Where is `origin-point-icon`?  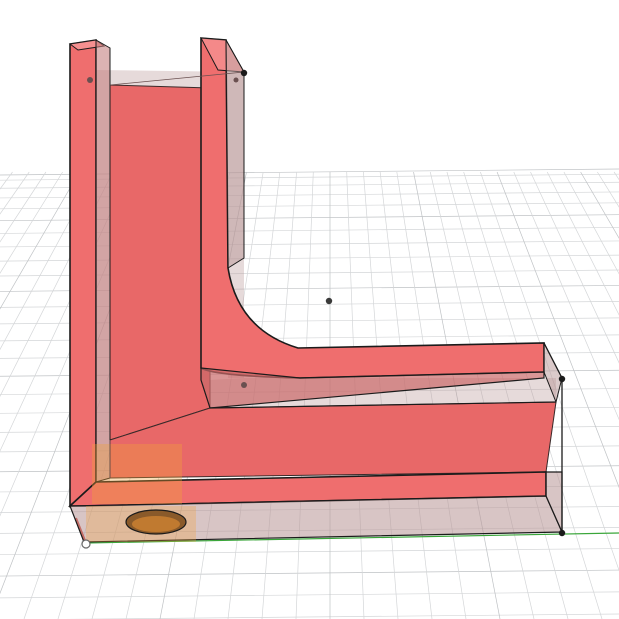 origin-point-icon is located at coordinates (86, 544).